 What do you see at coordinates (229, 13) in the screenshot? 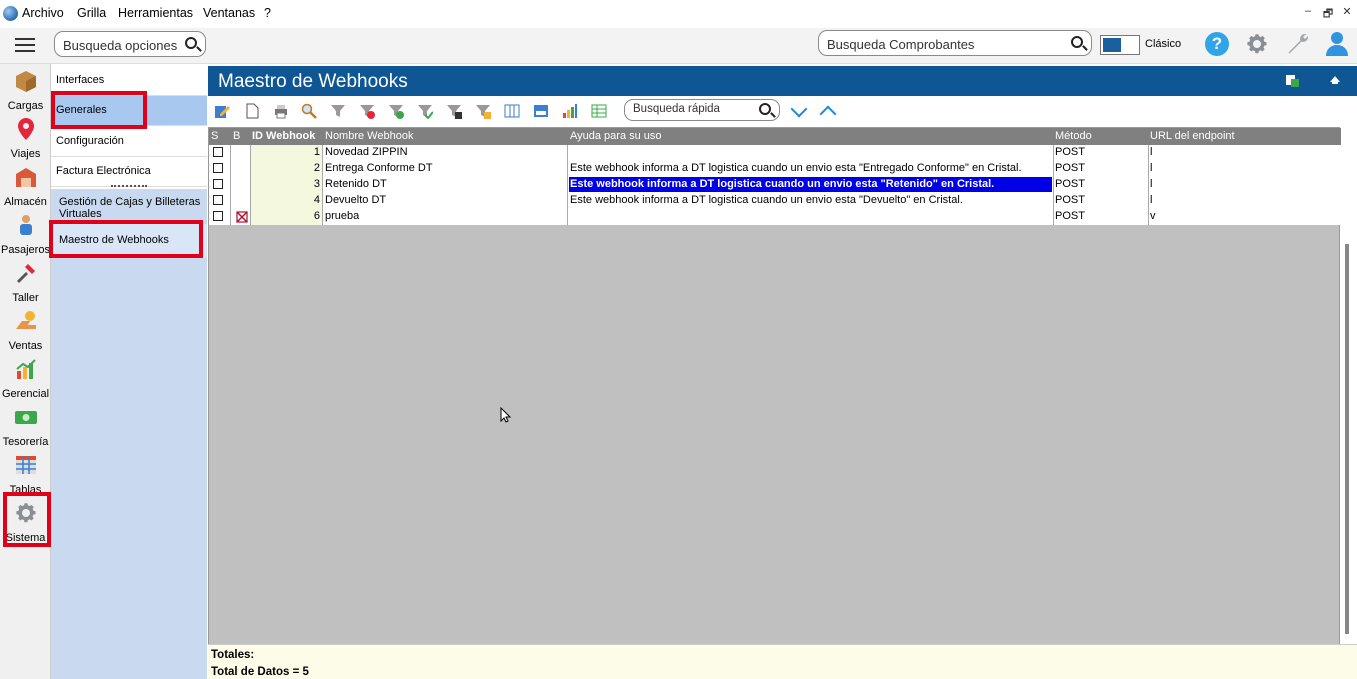
I see `menu-ventanas: Ventanas` at bounding box center [229, 13].